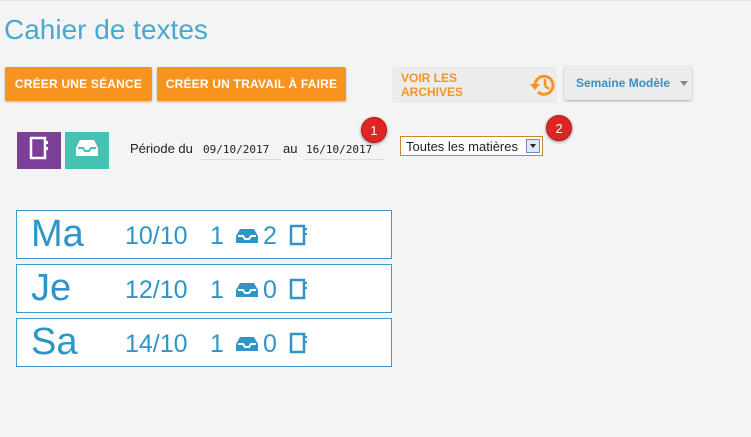 This screenshot has height=437, width=751. Describe the element at coordinates (204, 342) in the screenshot. I see `day-card-saturday: Sa 14/10 1 0` at that location.